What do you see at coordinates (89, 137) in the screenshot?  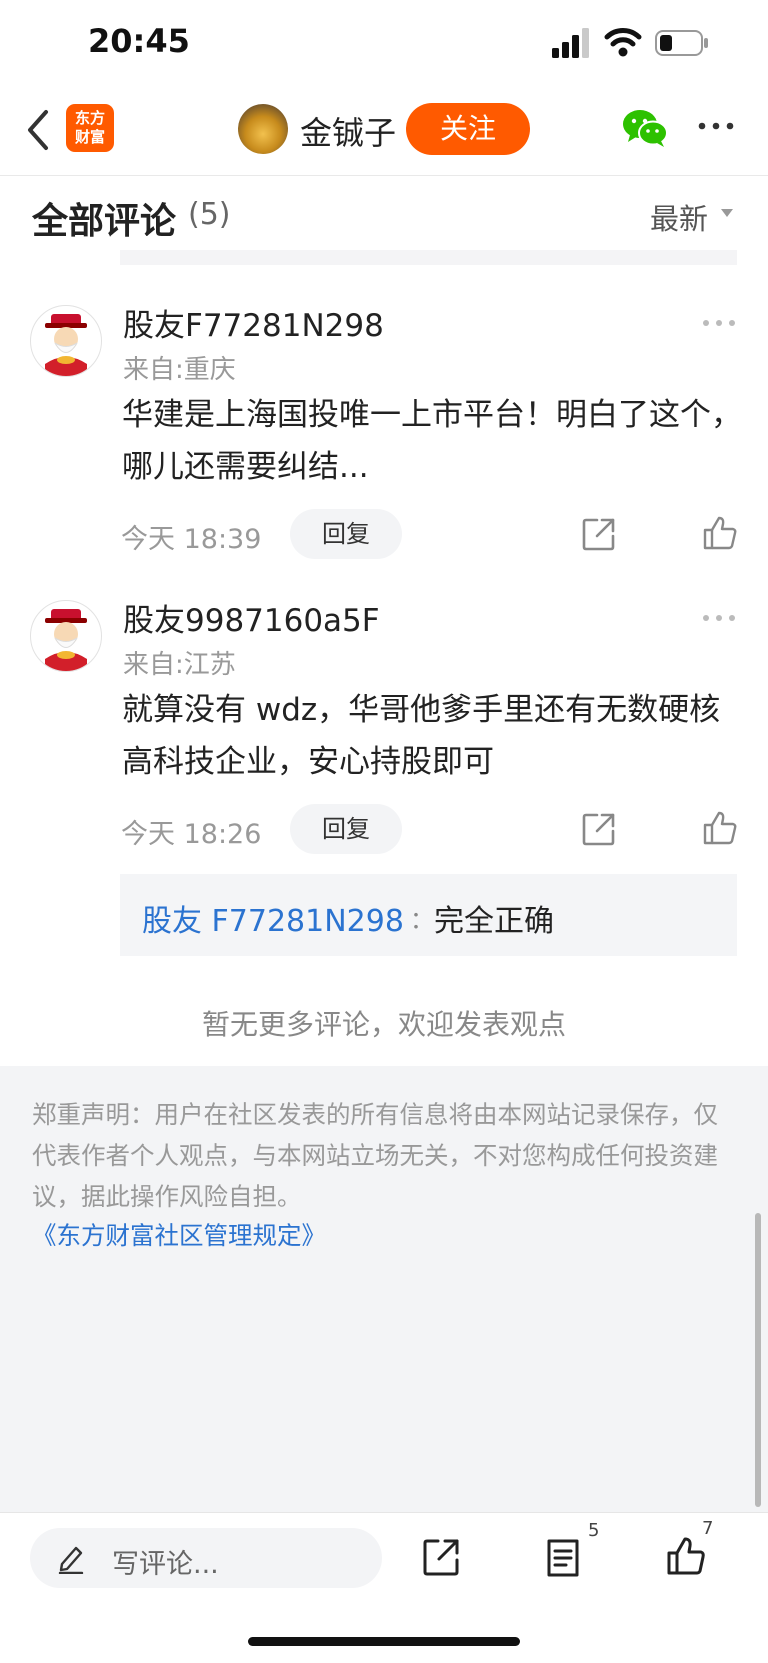 I see `logo-text-line2: 财富` at bounding box center [89, 137].